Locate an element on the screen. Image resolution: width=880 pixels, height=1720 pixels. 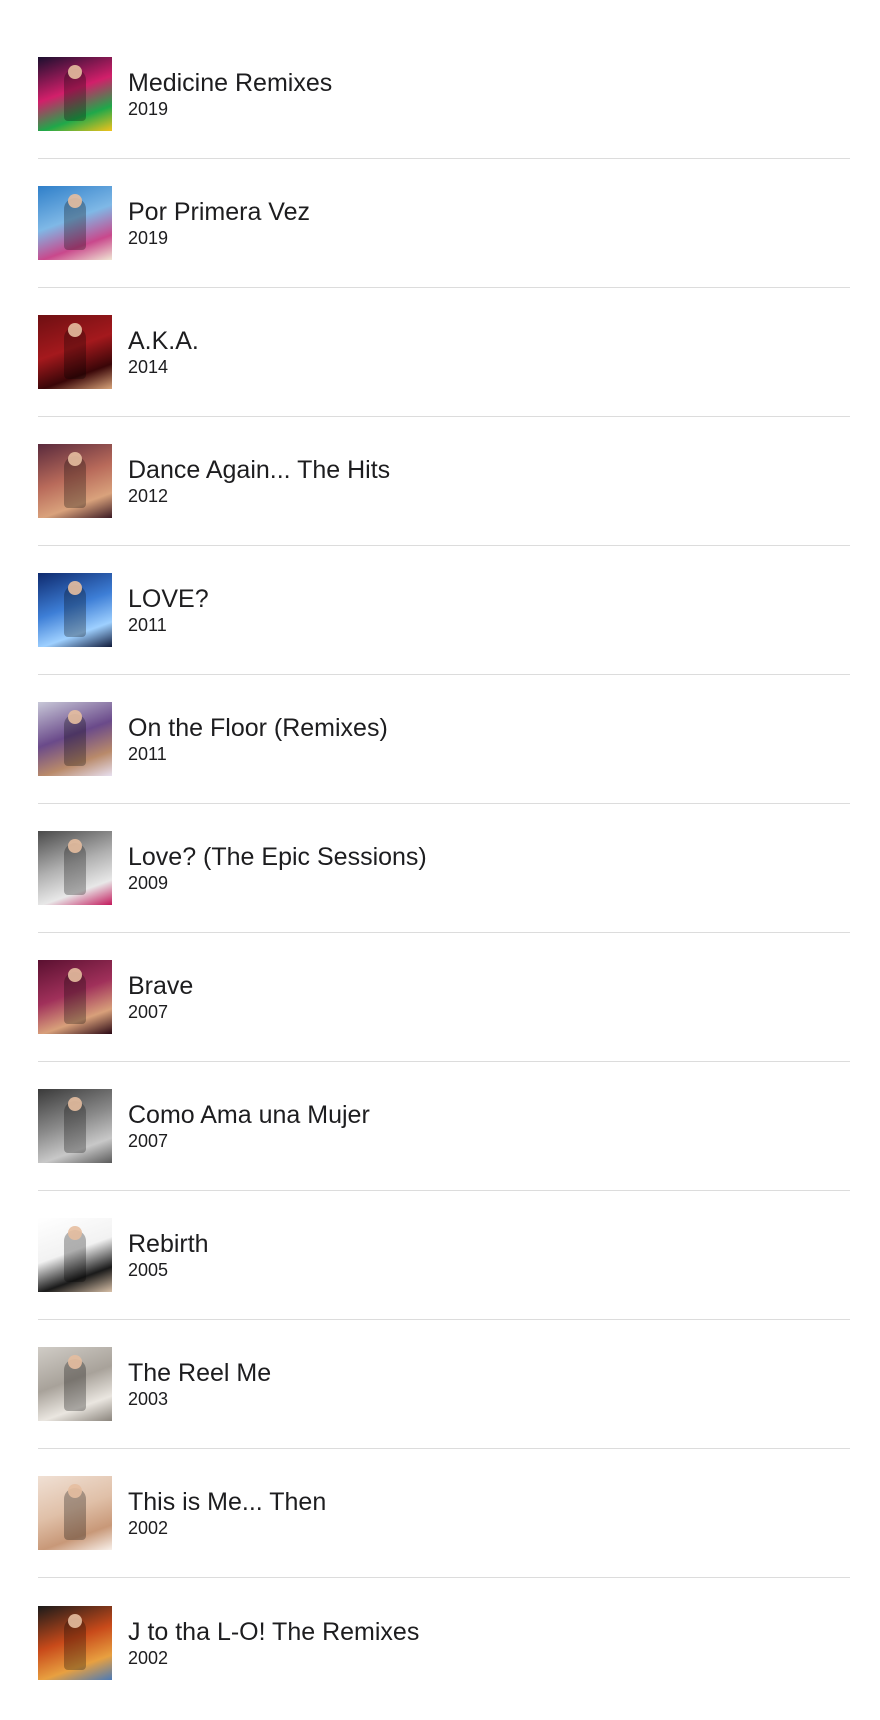
album-text: Brave 2007 is located at coordinates (160, 997).